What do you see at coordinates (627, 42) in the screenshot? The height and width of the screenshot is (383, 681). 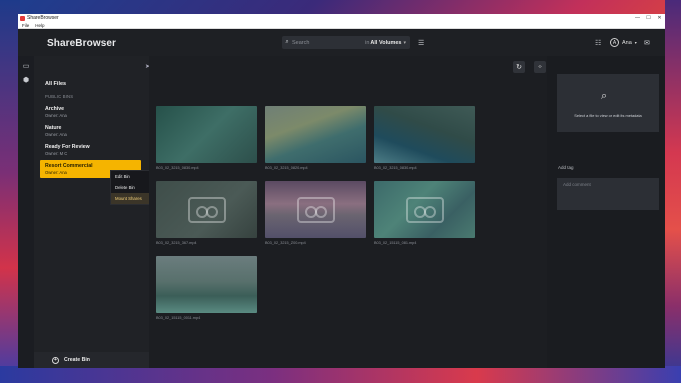 I see `user-name: Ana` at bounding box center [627, 42].